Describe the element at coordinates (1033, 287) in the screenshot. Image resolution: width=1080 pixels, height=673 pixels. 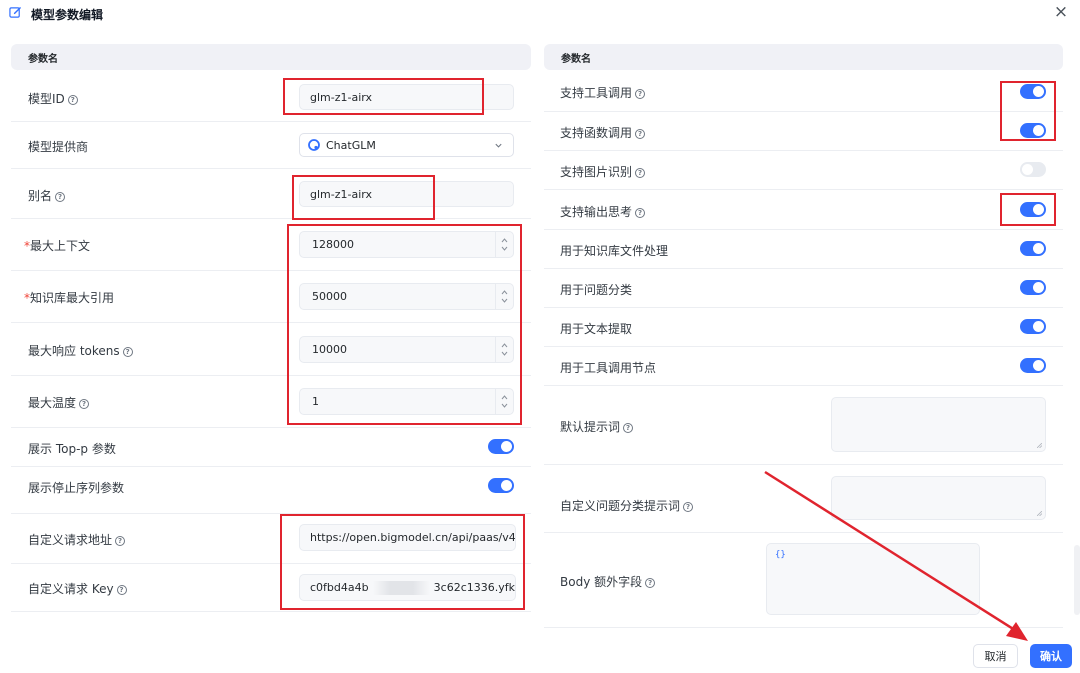
I see `question-classify-switch` at that location.